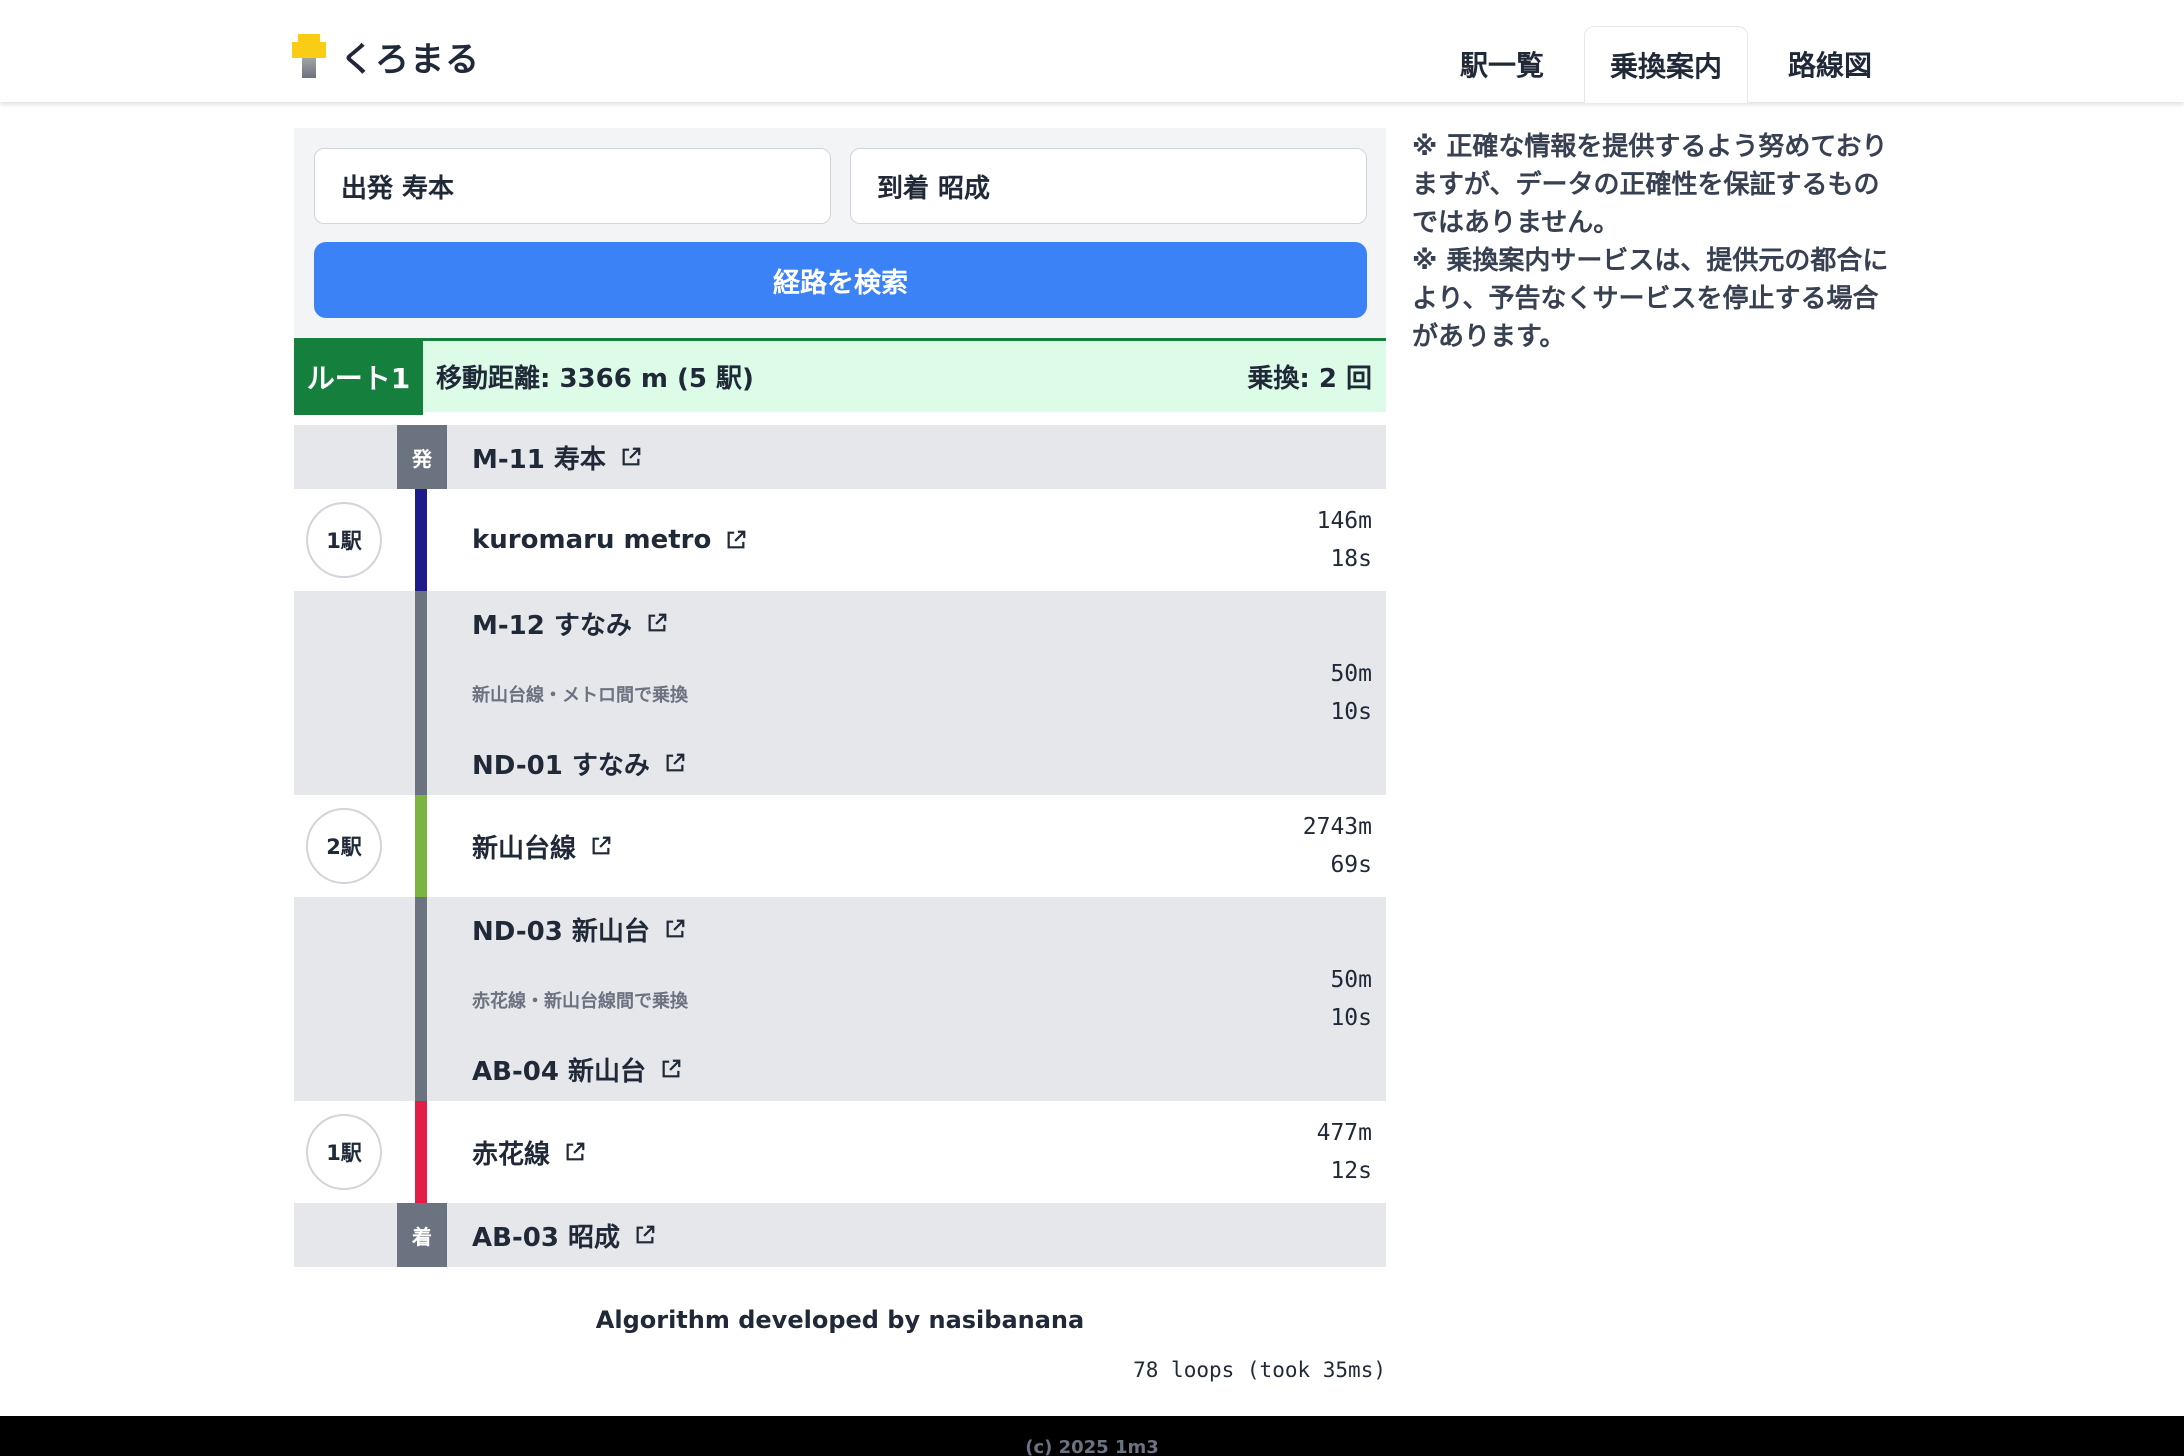 The width and height of the screenshot is (2184, 1456). What do you see at coordinates (511, 1154) in the screenshot?
I see `line-name: 赤花線` at bounding box center [511, 1154].